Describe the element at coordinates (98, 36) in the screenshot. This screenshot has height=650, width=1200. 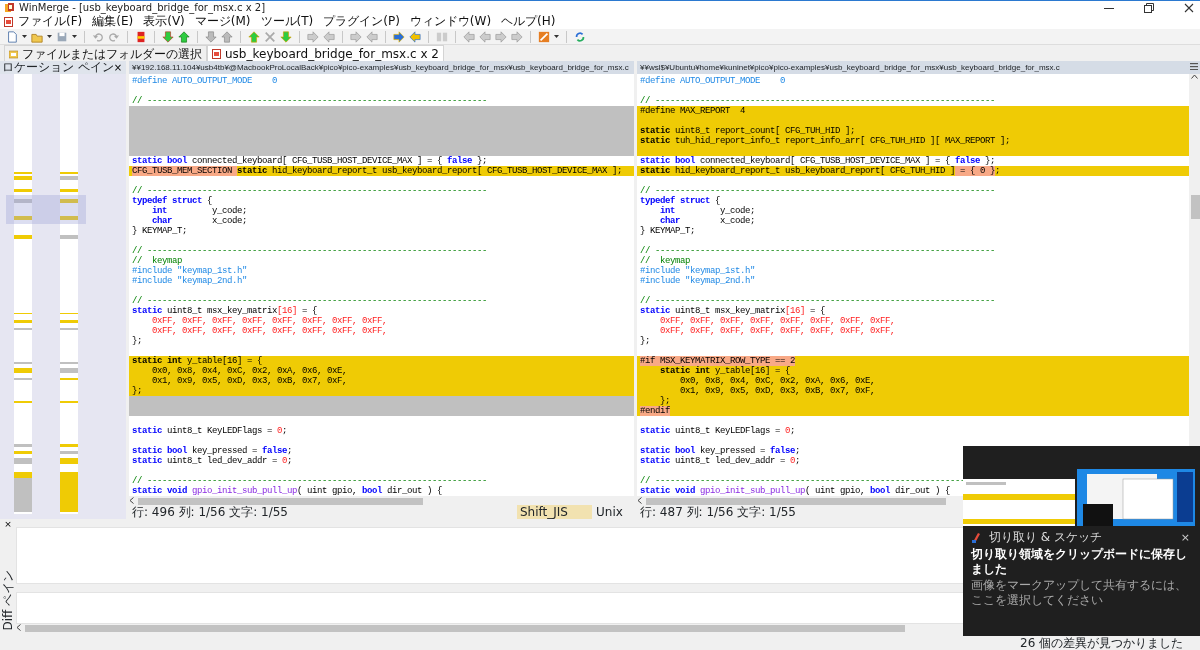
I see `undo-icon` at that location.